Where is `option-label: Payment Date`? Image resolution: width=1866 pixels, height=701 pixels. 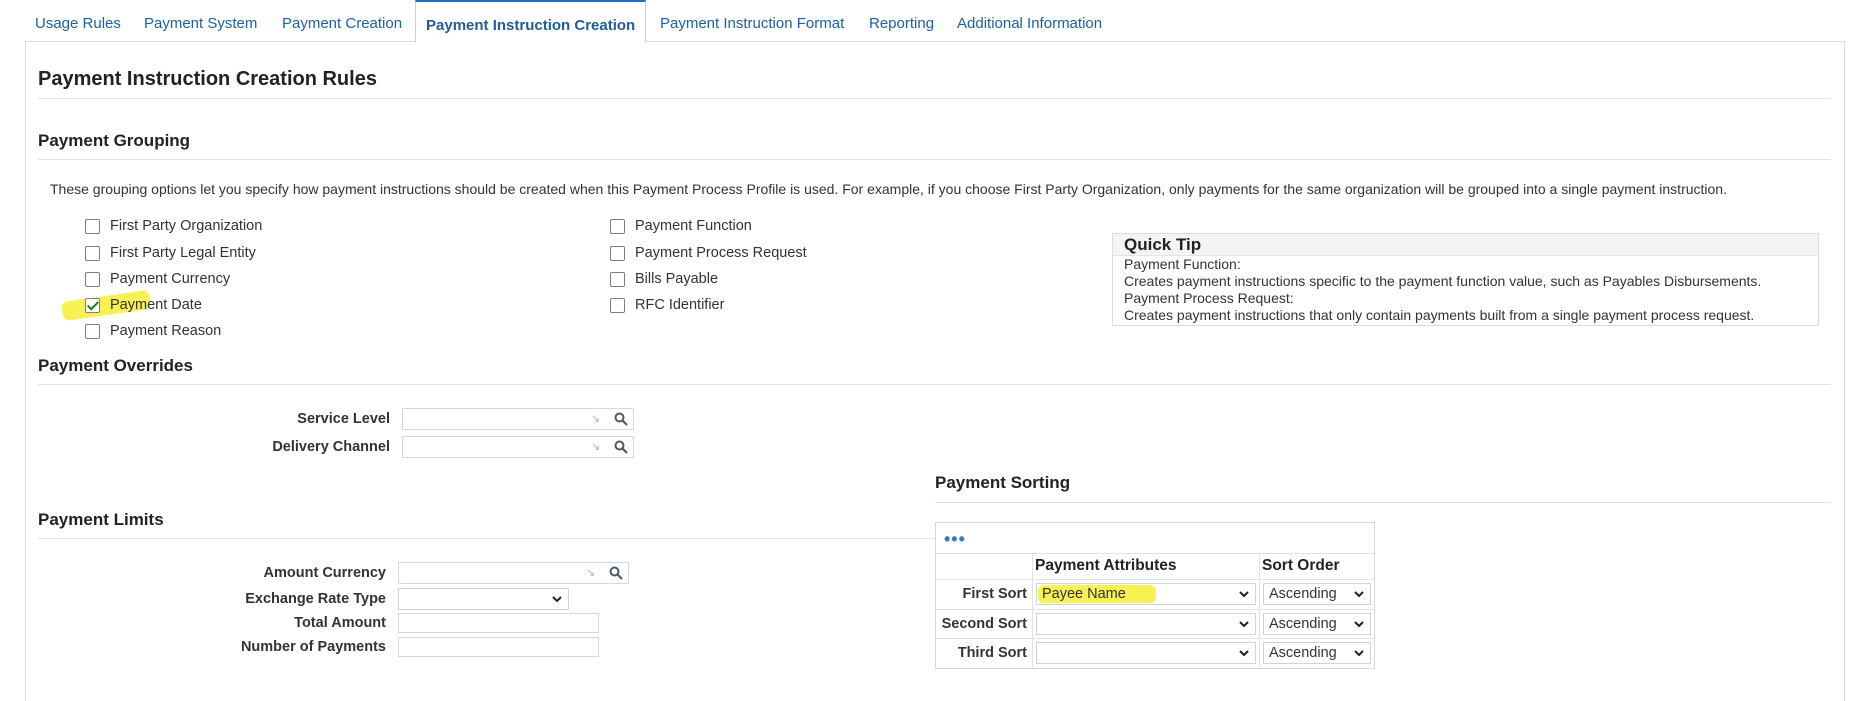 option-label: Payment Date is located at coordinates (156, 305).